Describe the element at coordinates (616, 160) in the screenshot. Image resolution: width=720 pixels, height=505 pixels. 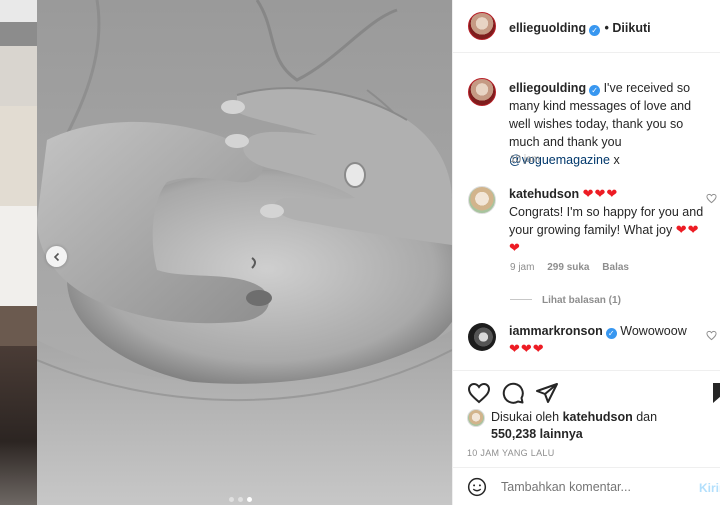
I see `caption-suffix: x` at that location.